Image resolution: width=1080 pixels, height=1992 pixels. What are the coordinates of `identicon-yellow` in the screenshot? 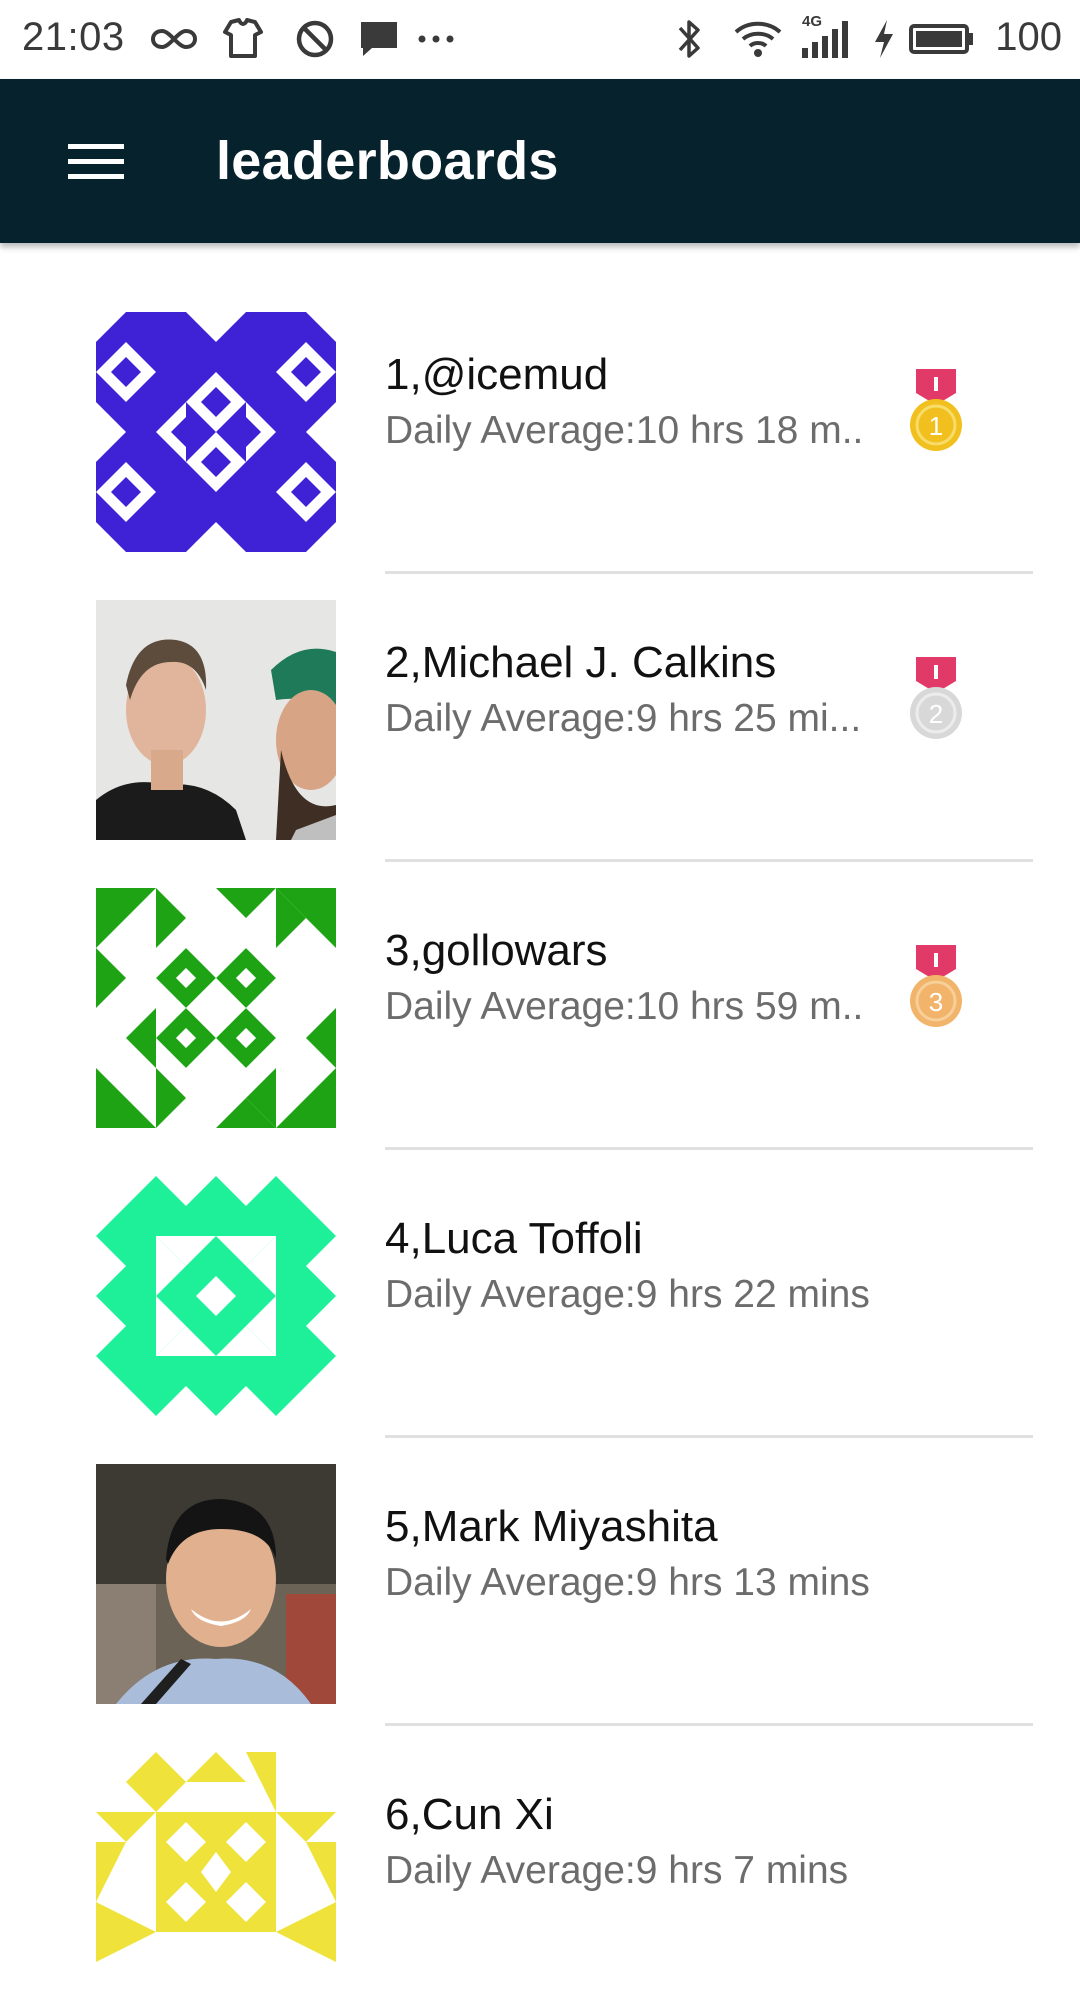 It's located at (216, 1872).